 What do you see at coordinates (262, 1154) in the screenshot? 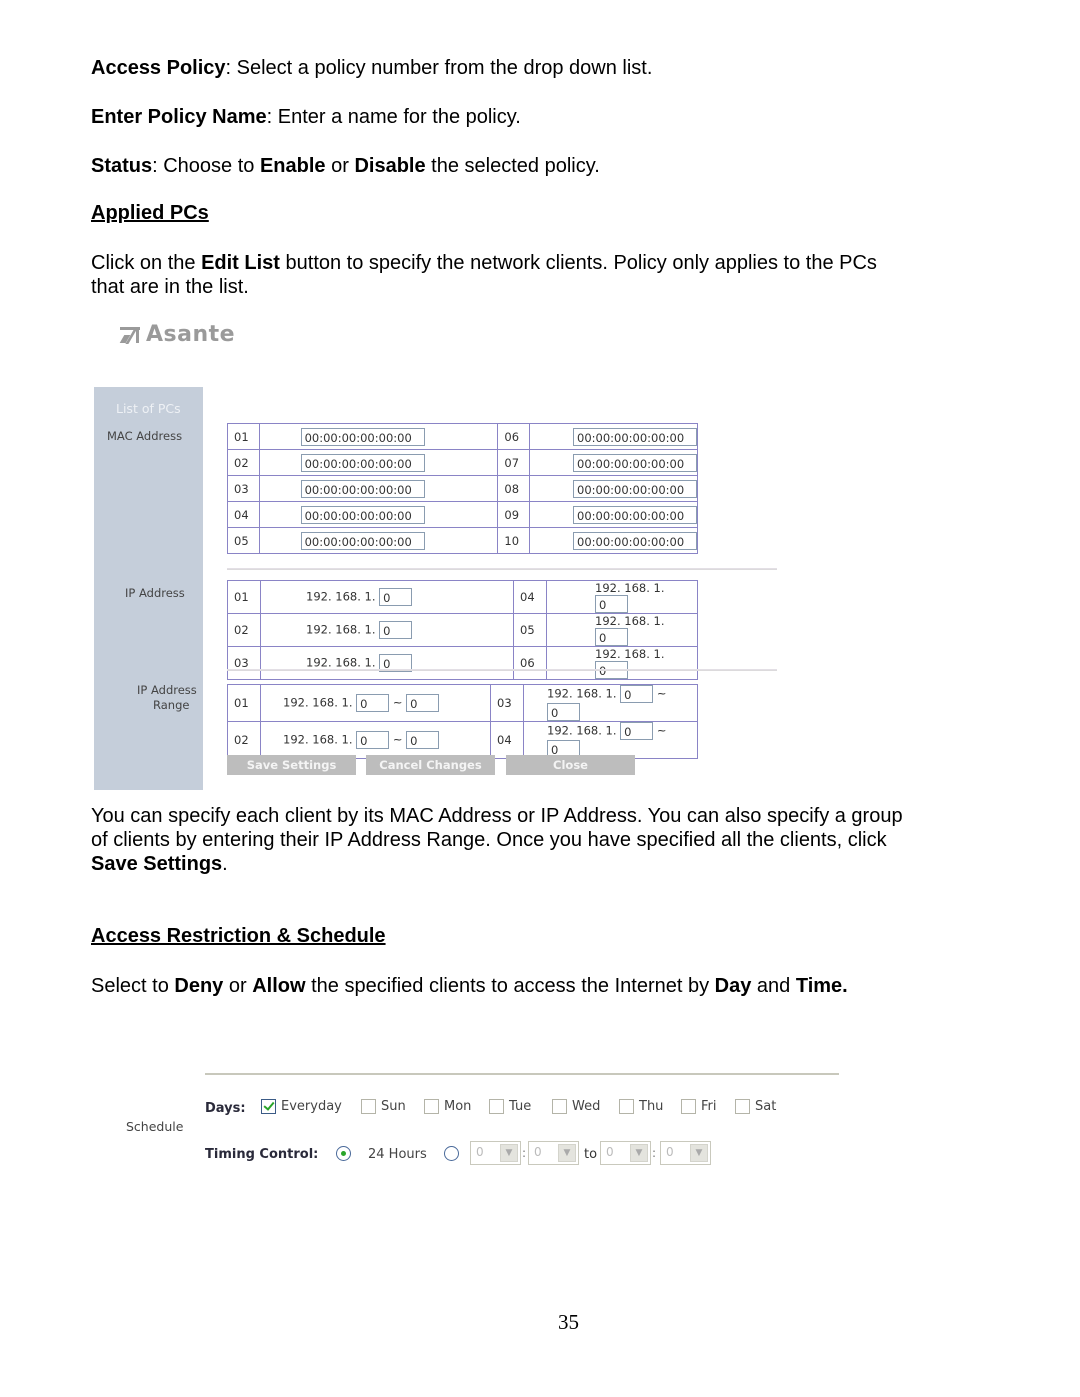
I see `timing-control-label: Timing Control:` at bounding box center [262, 1154].